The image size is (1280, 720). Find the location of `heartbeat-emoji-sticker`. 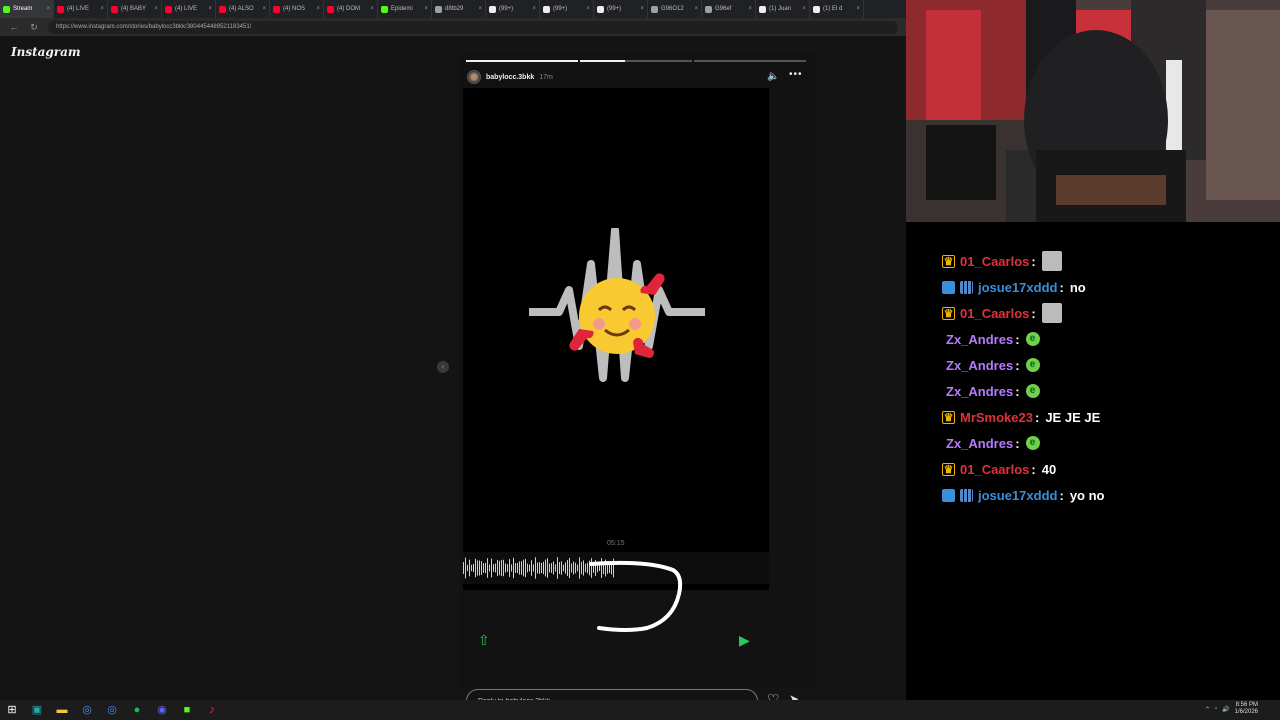

heartbeat-emoji-sticker is located at coordinates (617, 305).